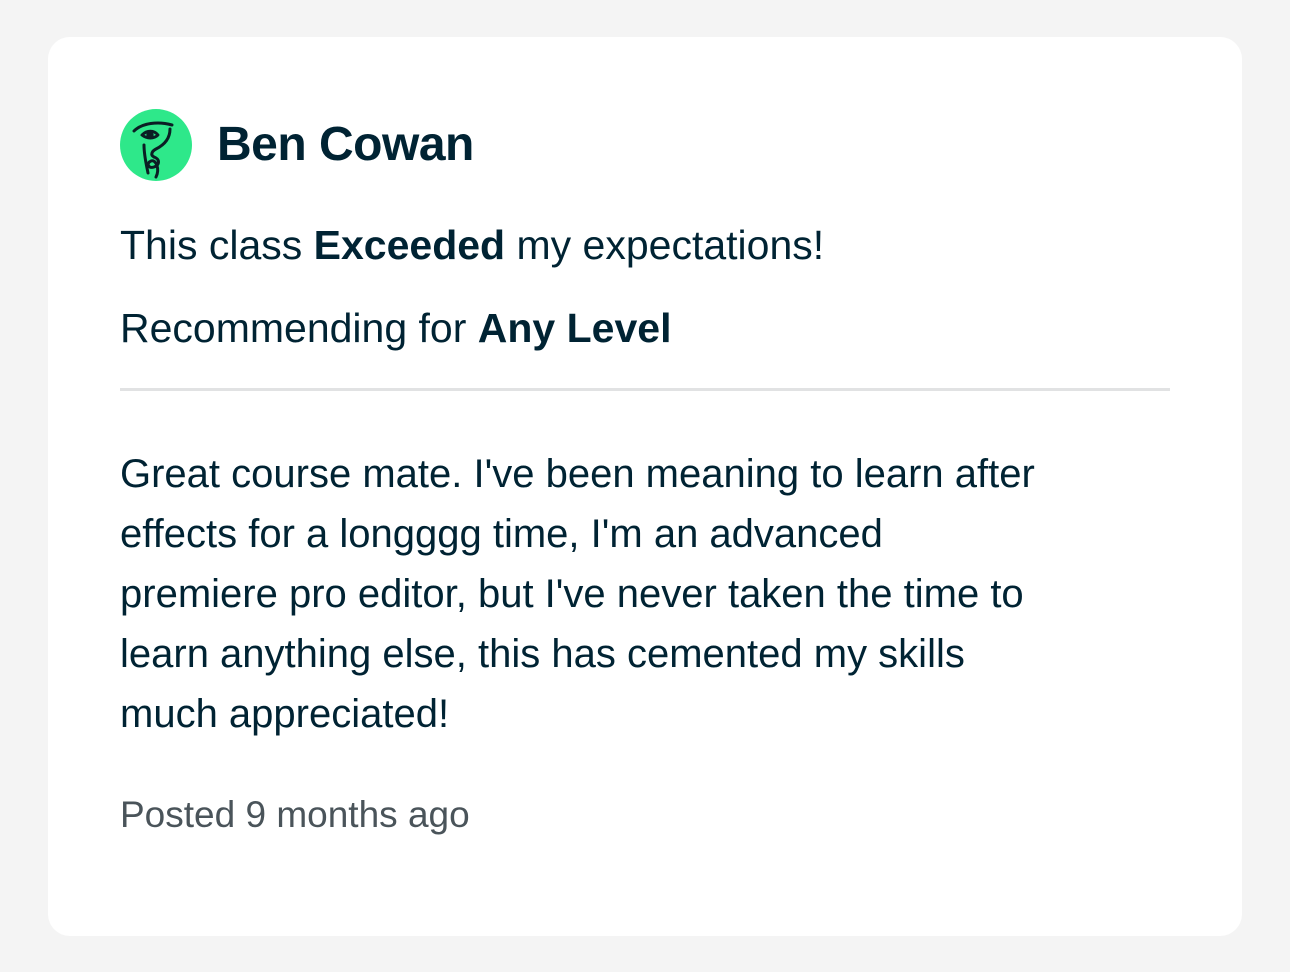  What do you see at coordinates (217, 245) in the screenshot?
I see `rating-prefix: This class` at bounding box center [217, 245].